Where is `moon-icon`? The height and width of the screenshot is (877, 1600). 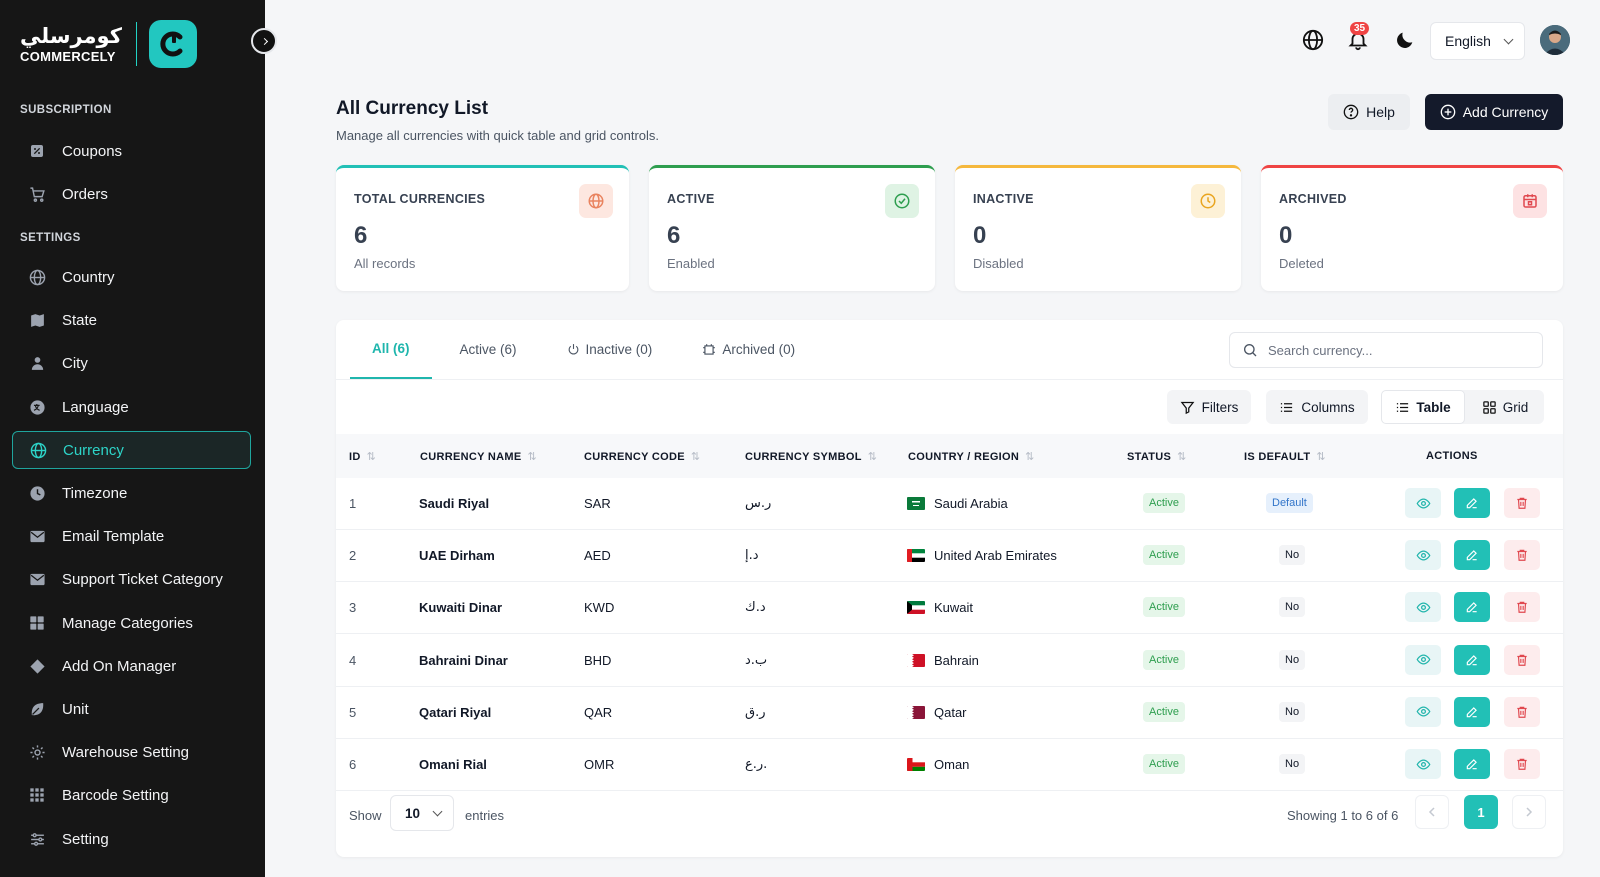 moon-icon is located at coordinates (1405, 40).